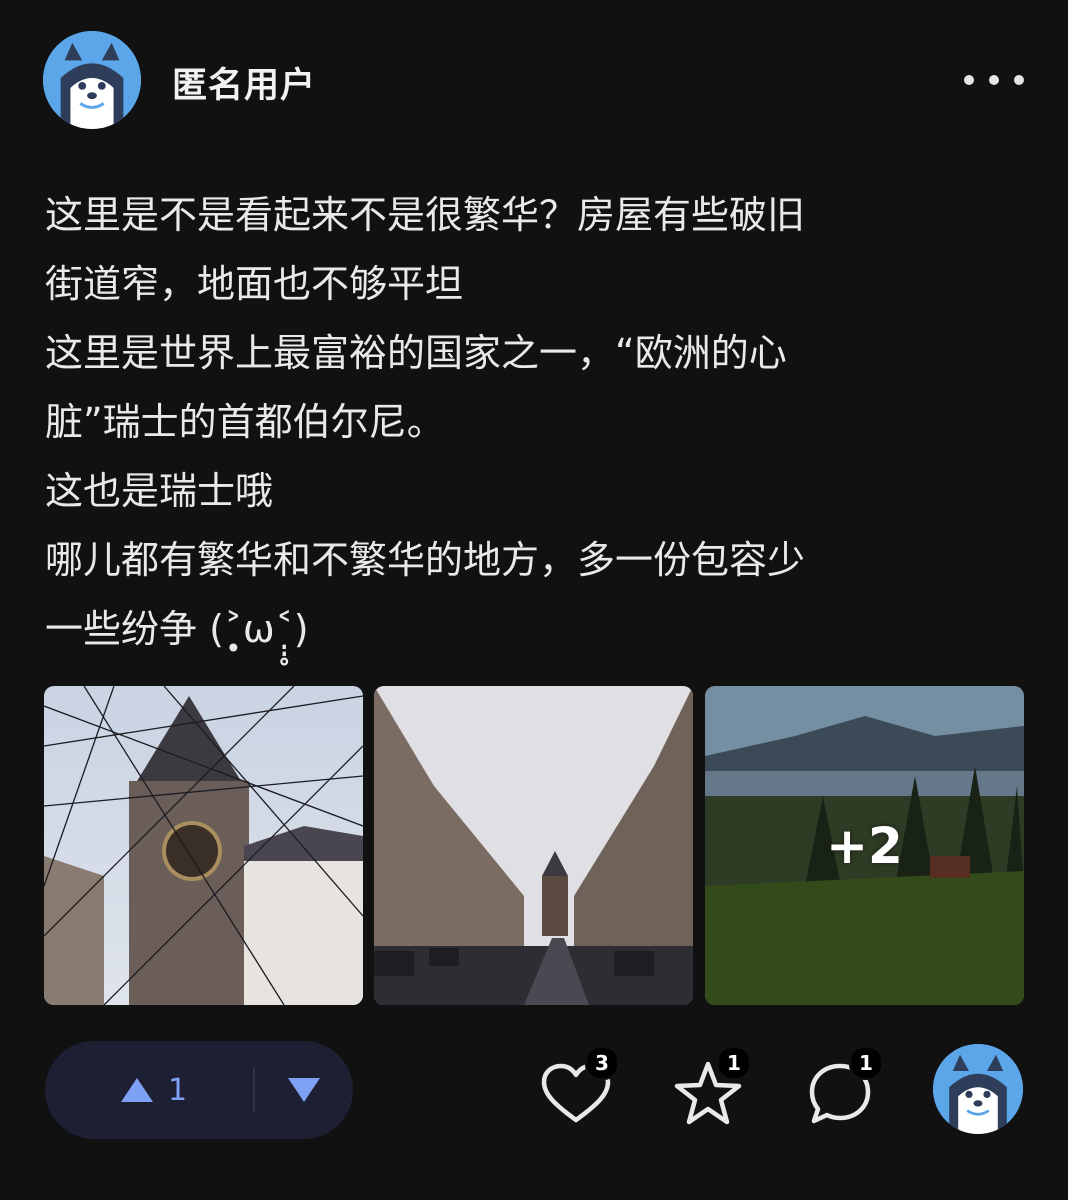 The image size is (1068, 1200). What do you see at coordinates (579, 1088) in the screenshot?
I see `like-button: 3` at bounding box center [579, 1088].